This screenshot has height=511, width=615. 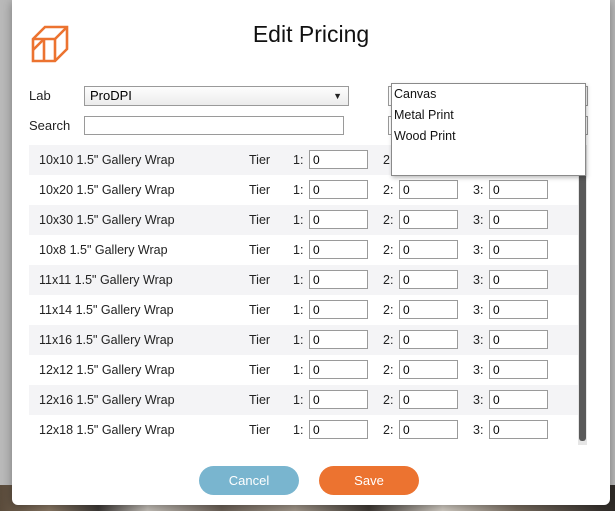 I want to click on product-name: 12x18 1.5" Gallery Wrap, so click(x=107, y=430).